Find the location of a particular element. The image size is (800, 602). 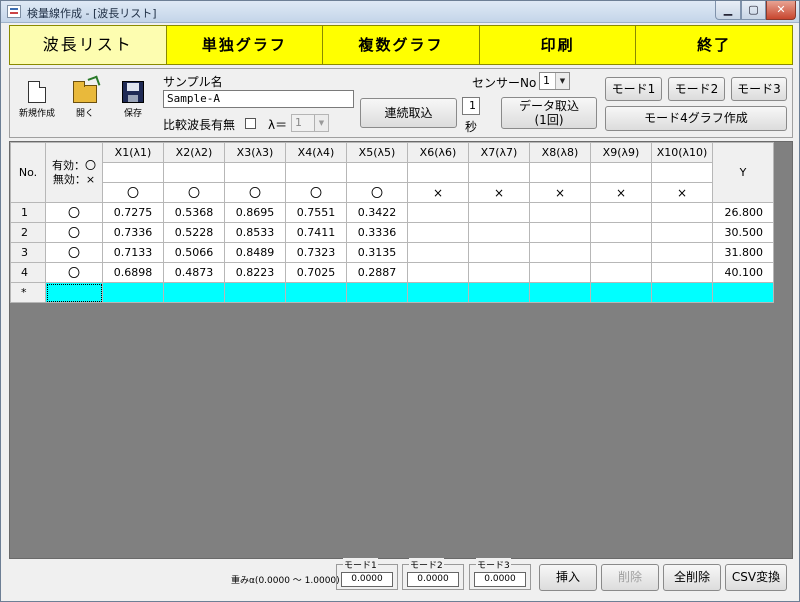

new-row-marker: * is located at coordinates (28, 292).